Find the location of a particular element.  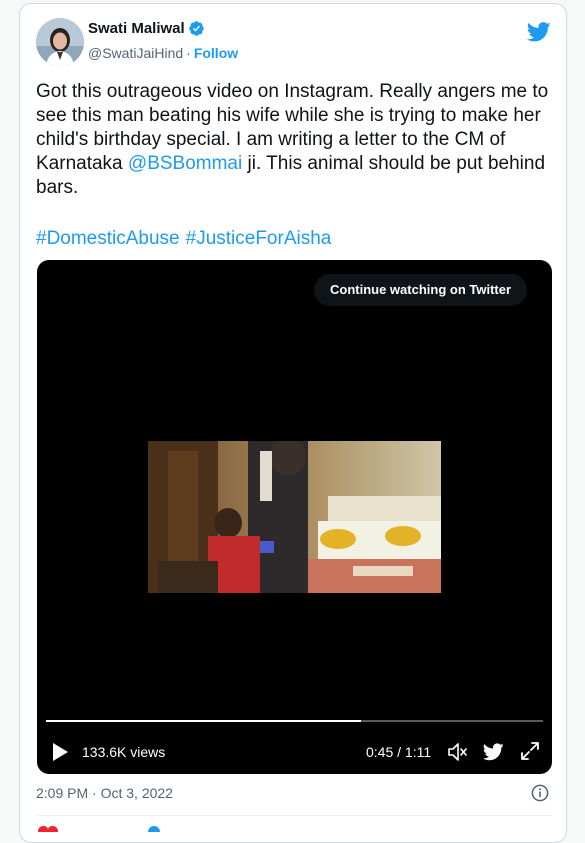

video-progress-fill is located at coordinates (204, 721).